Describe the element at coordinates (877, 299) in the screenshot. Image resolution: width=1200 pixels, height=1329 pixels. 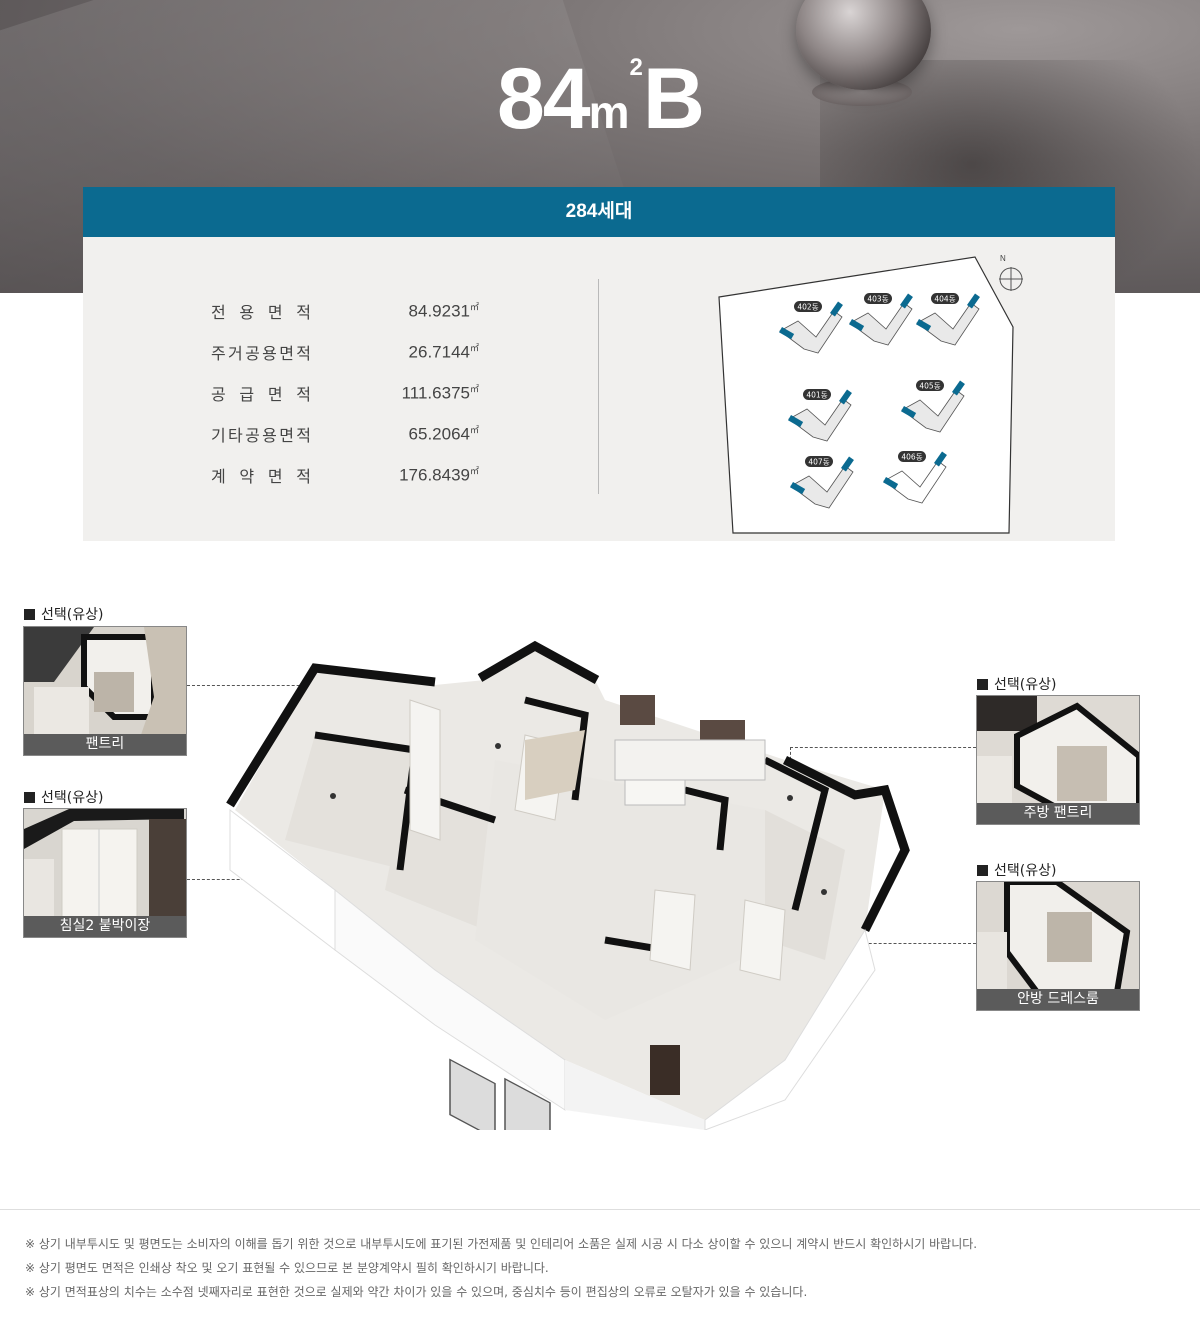
I see `building-label: 403동` at that location.